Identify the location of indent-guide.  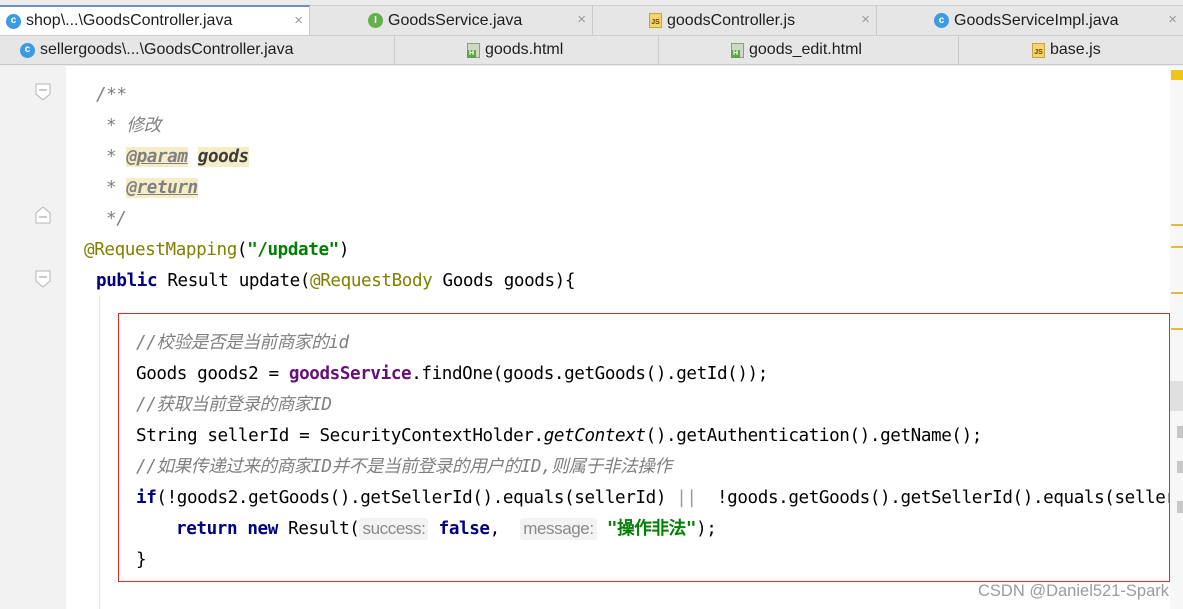
(99, 452).